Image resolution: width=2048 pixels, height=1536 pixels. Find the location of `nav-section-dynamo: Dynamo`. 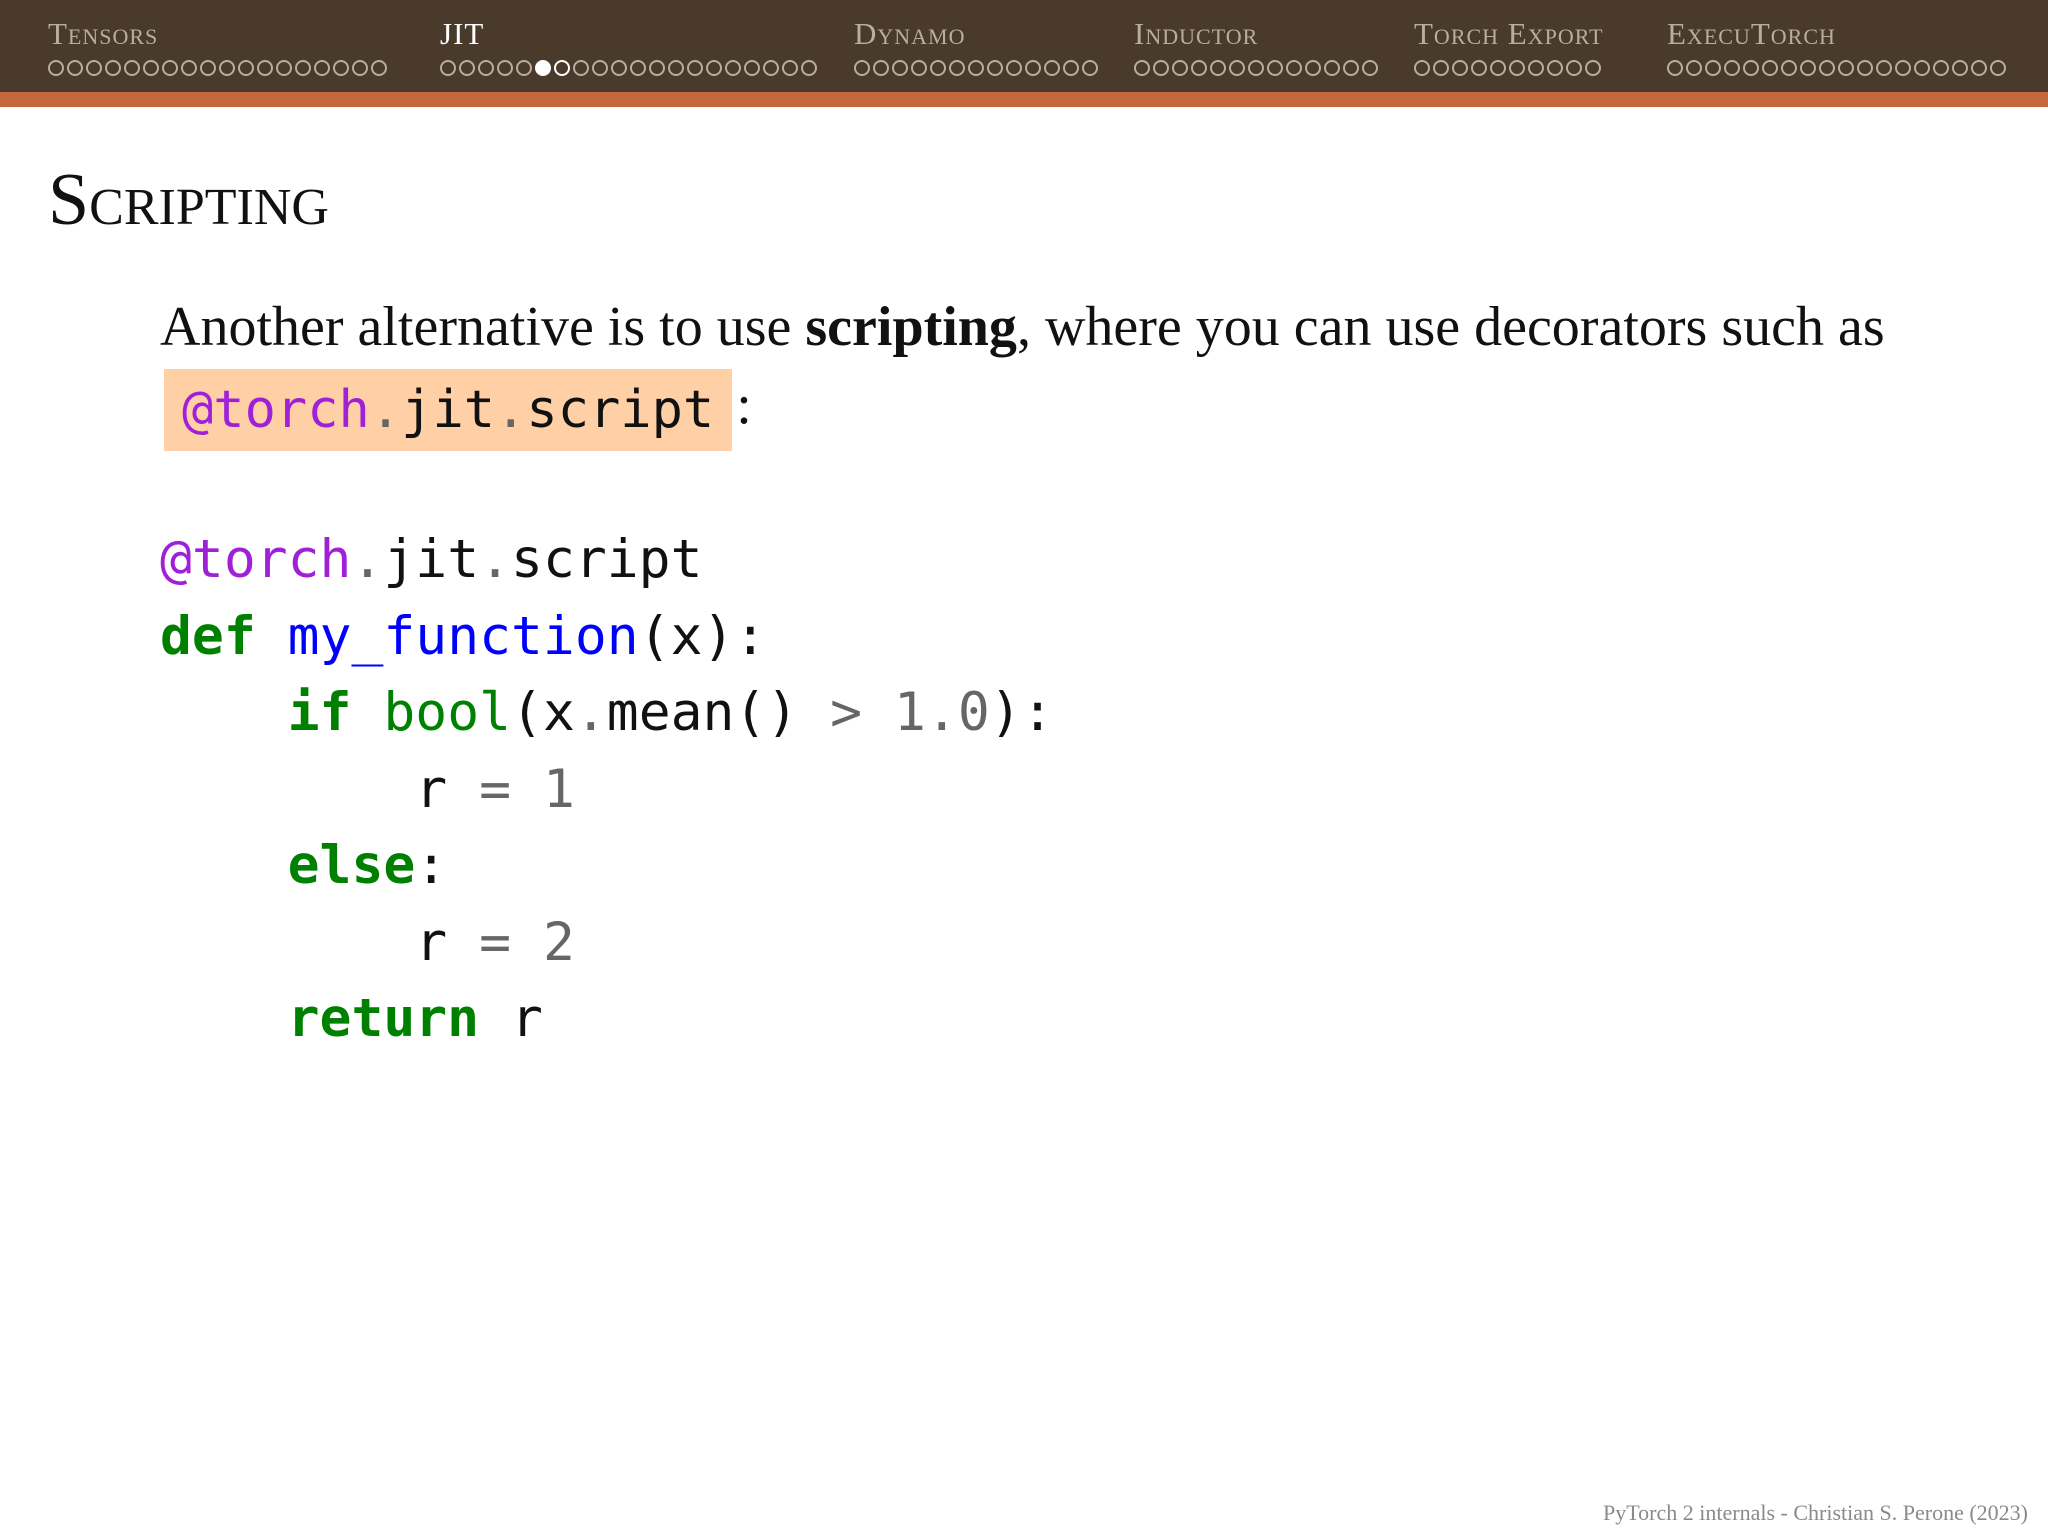

nav-section-dynamo: Dynamo is located at coordinates (993, 53).